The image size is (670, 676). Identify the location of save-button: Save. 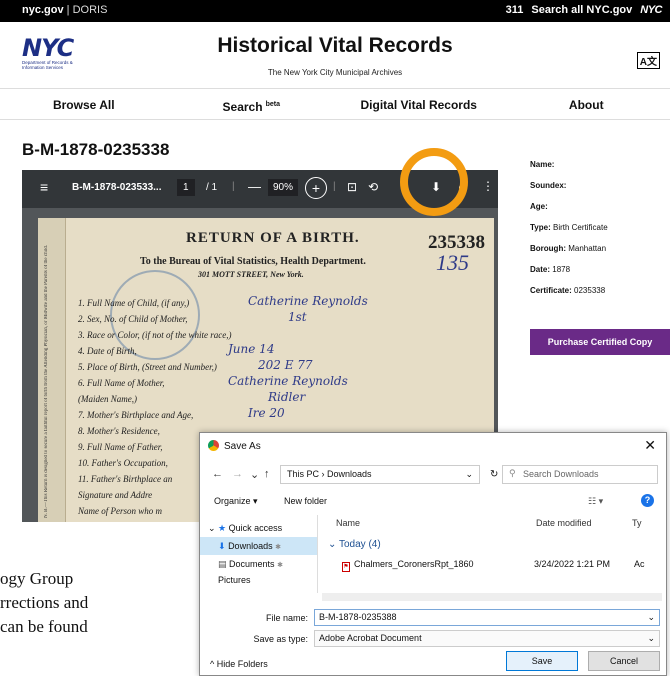
(542, 661).